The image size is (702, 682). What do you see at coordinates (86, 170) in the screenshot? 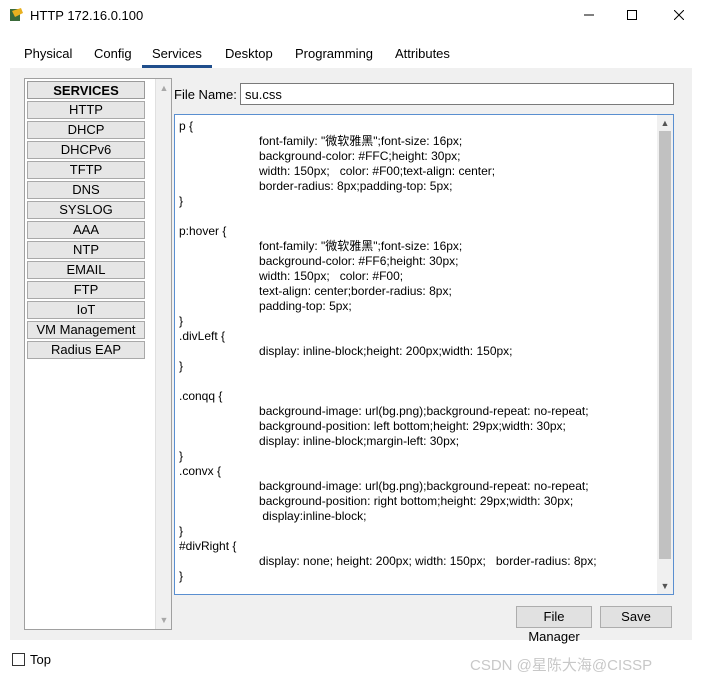
I see `service-item-tftp: TFTP` at bounding box center [86, 170].